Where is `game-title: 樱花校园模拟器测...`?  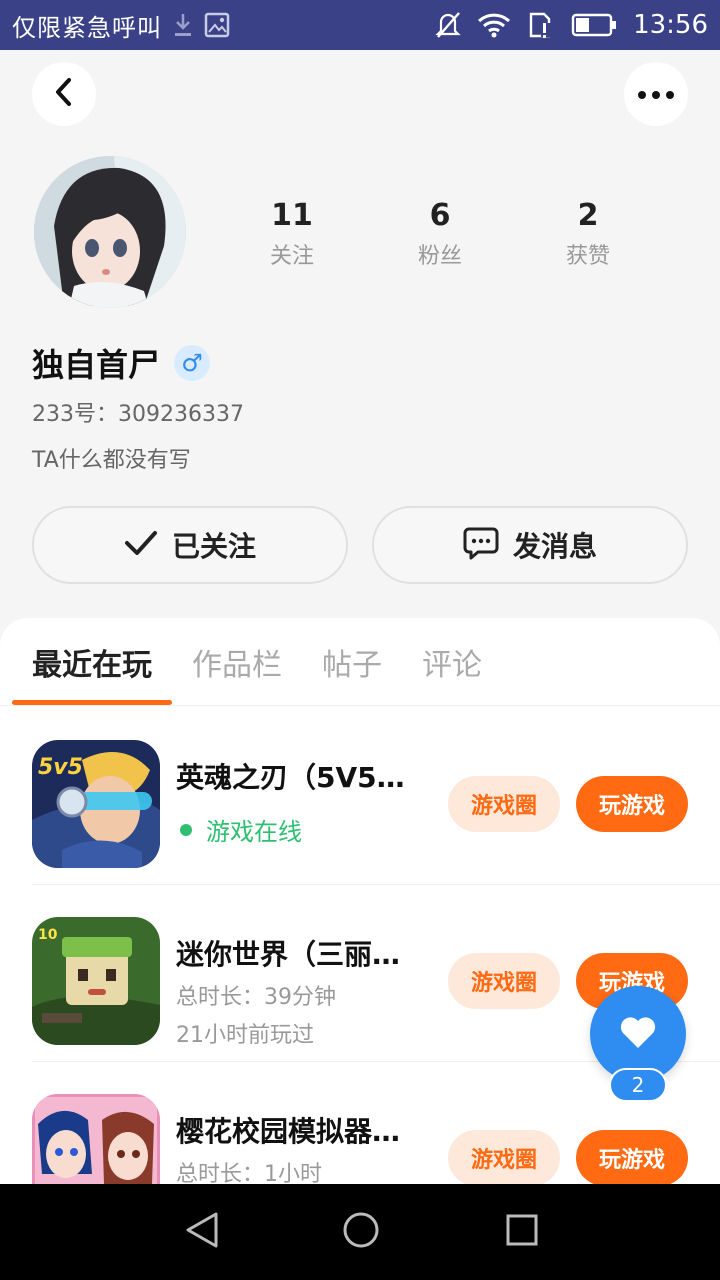 game-title: 樱花校园模拟器测... is located at coordinates (301, 1131).